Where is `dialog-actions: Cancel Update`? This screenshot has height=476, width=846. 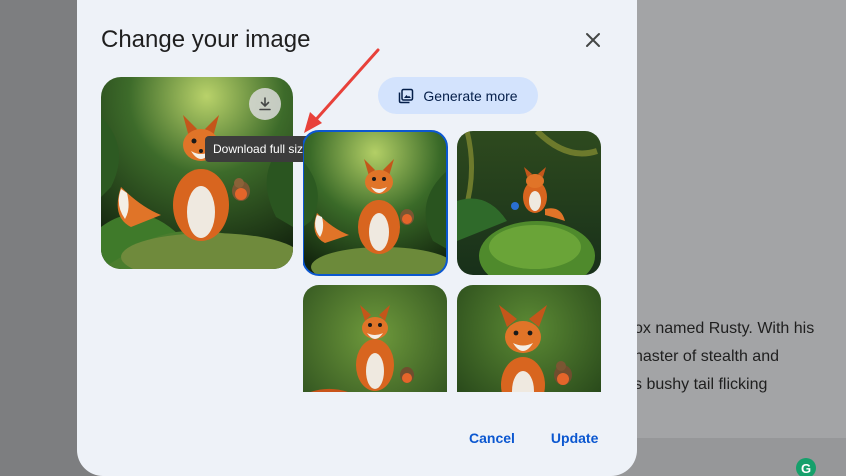 dialog-actions: Cancel Update is located at coordinates (533, 438).